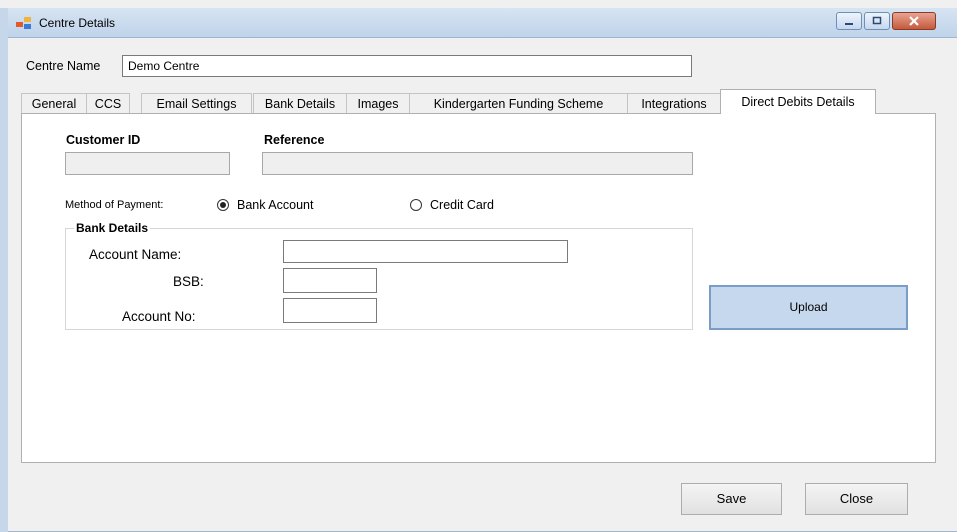  I want to click on centre-name-label: Centre Name, so click(63, 66).